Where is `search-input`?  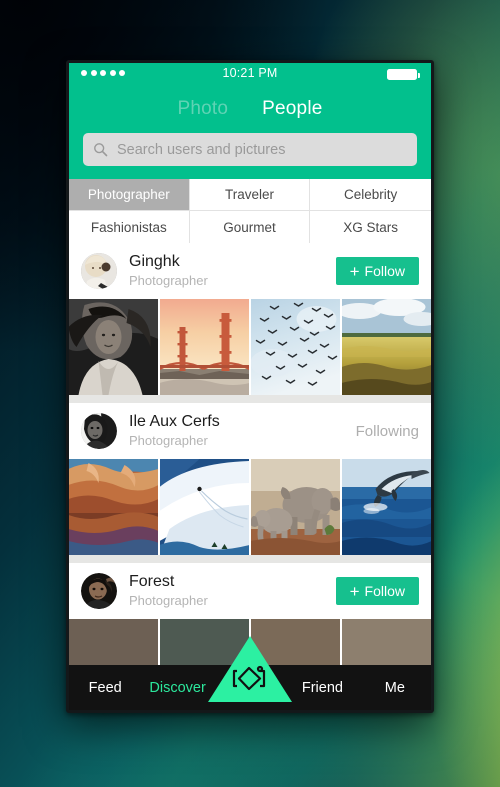 search-input is located at coordinates (261, 149).